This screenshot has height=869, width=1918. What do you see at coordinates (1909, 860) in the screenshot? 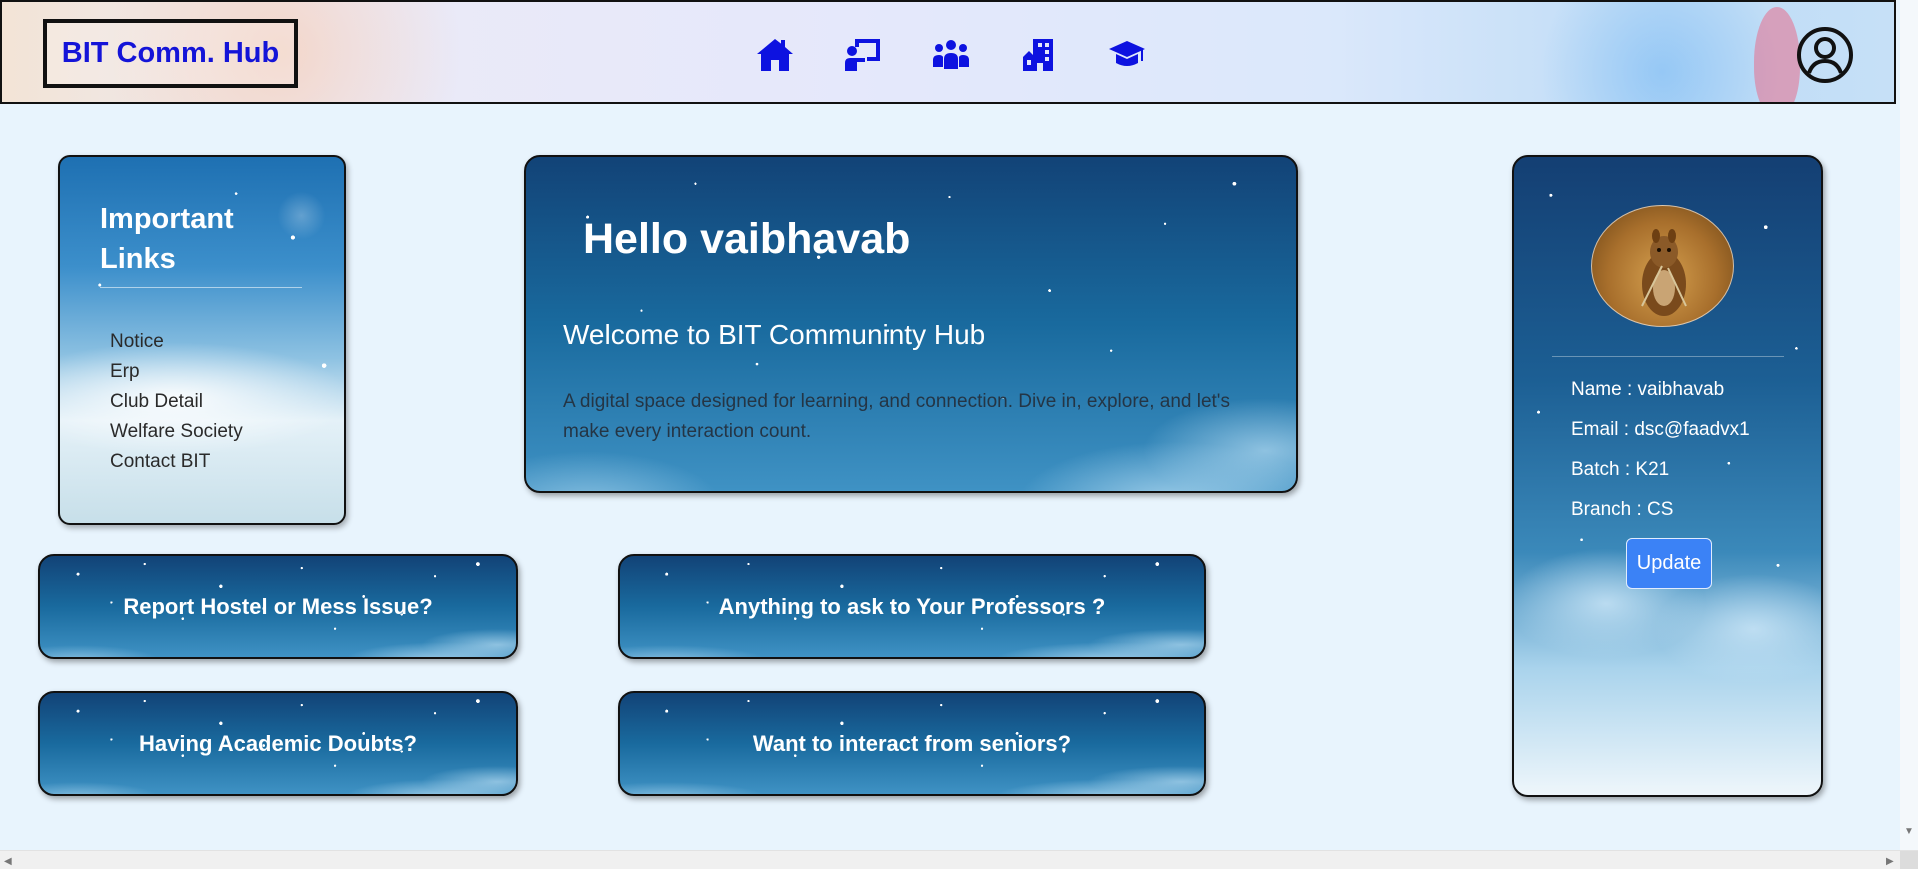
I see `scrollbar-corner` at bounding box center [1909, 860].